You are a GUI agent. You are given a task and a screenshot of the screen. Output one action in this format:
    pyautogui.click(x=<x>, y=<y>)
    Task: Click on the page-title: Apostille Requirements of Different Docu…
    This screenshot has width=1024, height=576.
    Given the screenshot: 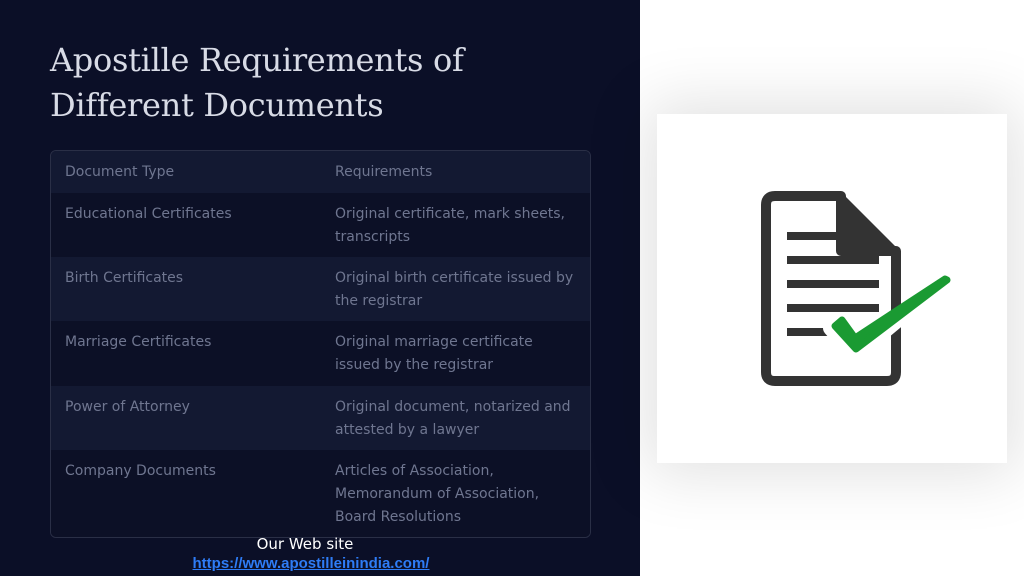 What is the action you would take?
    pyautogui.click(x=257, y=82)
    